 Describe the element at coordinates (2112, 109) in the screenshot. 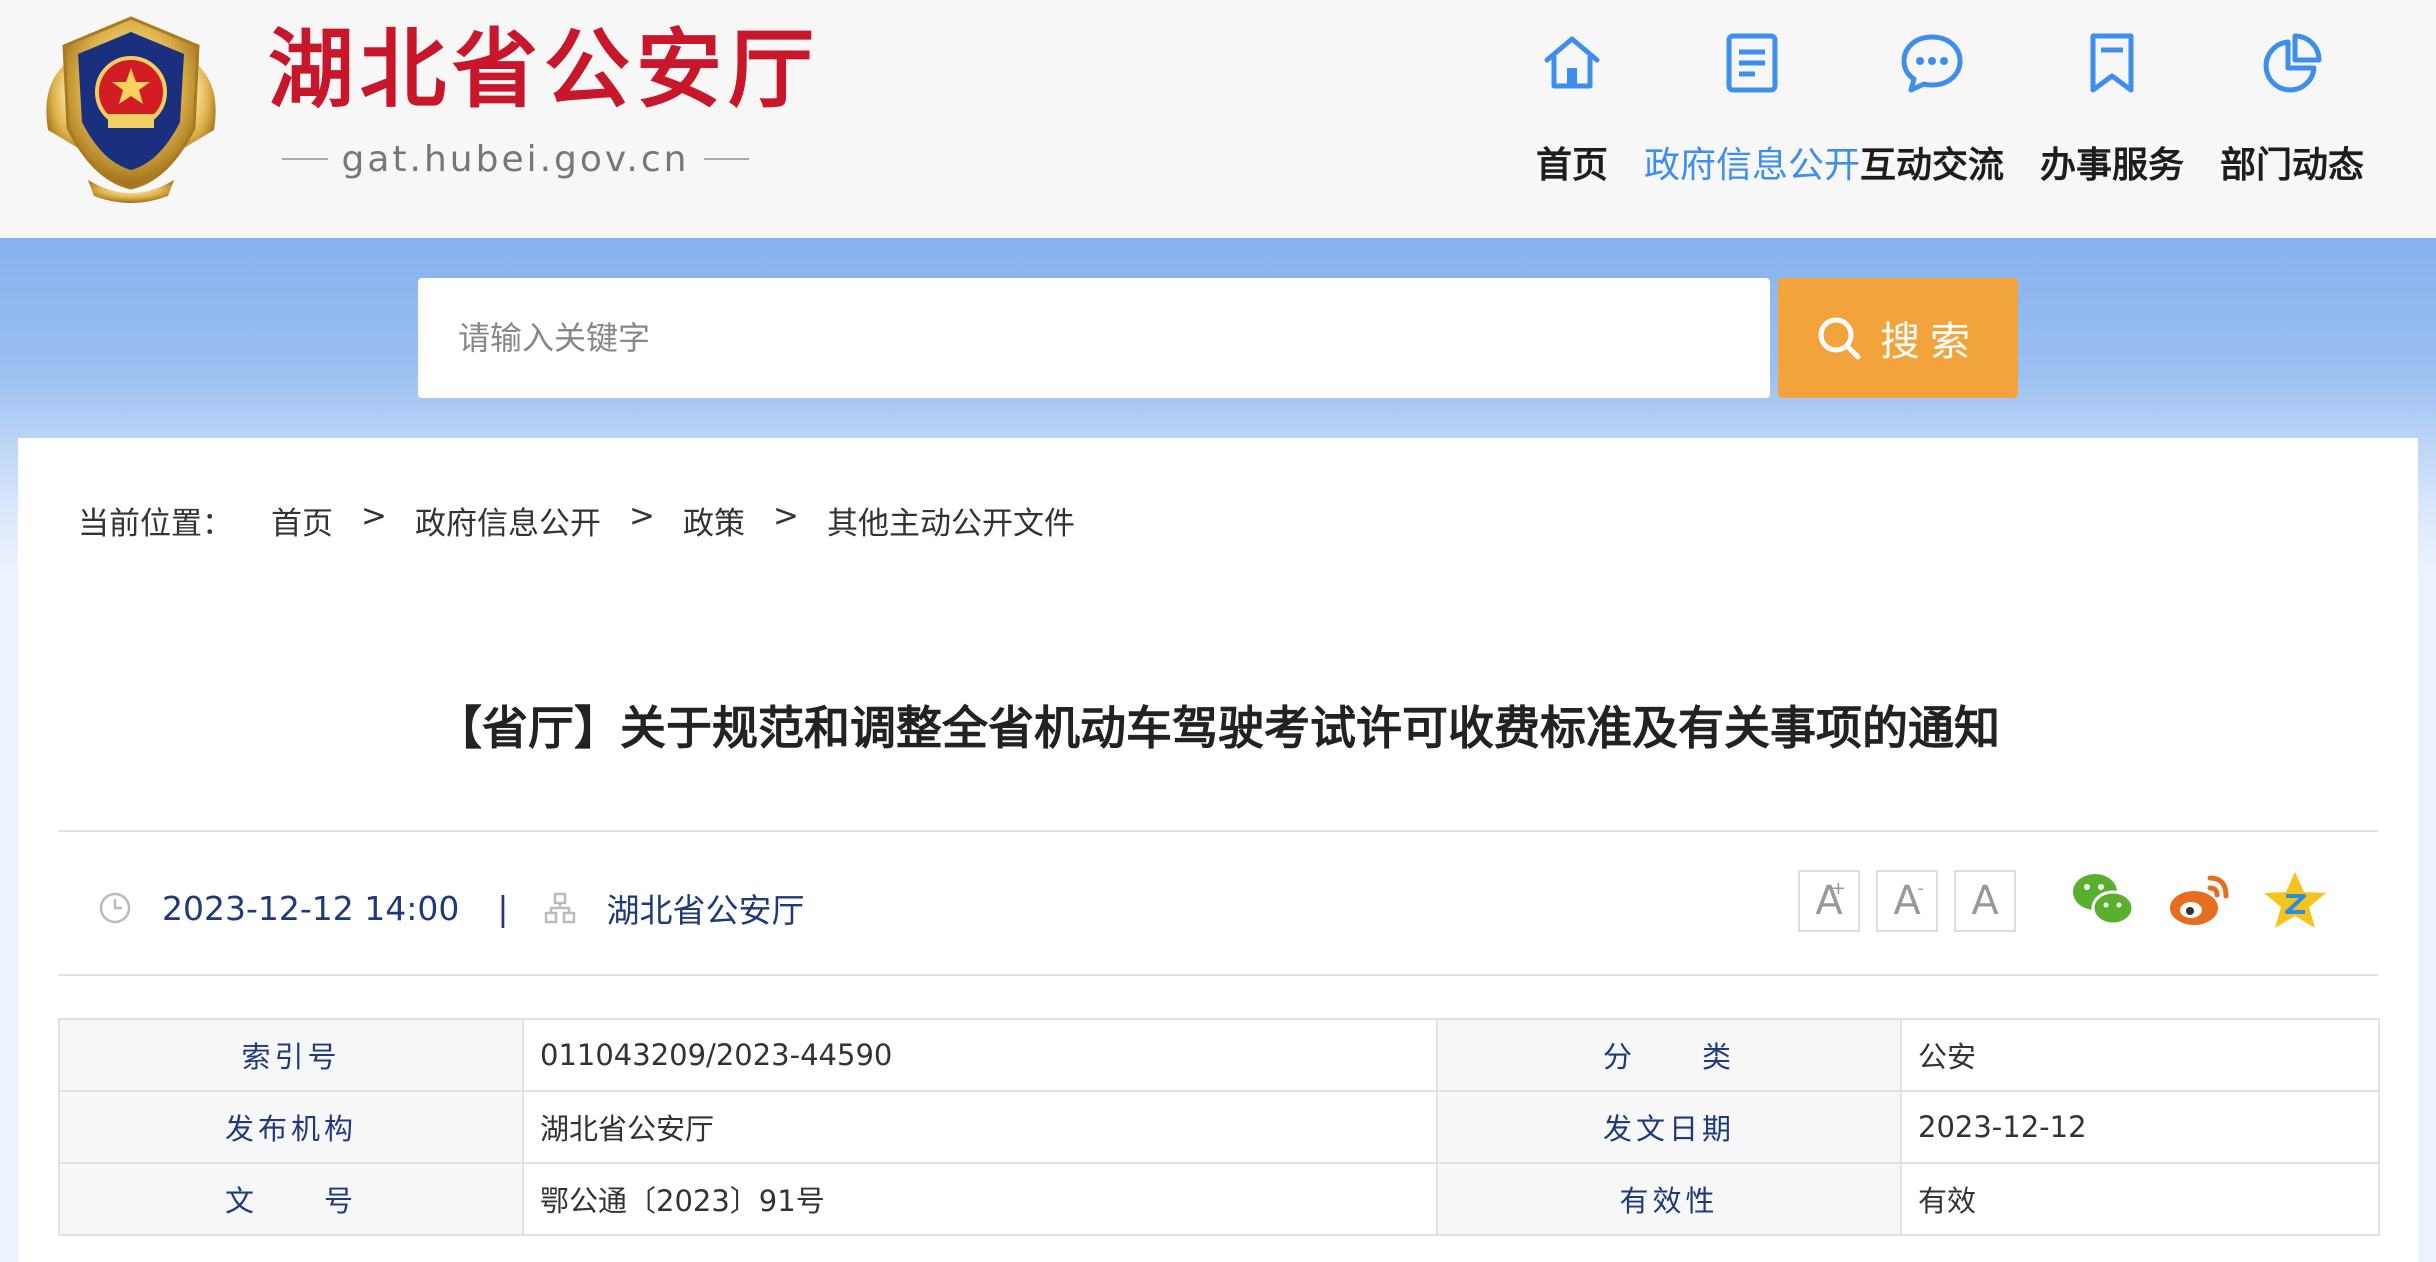

I see `nav-item-services: 办事服务` at that location.